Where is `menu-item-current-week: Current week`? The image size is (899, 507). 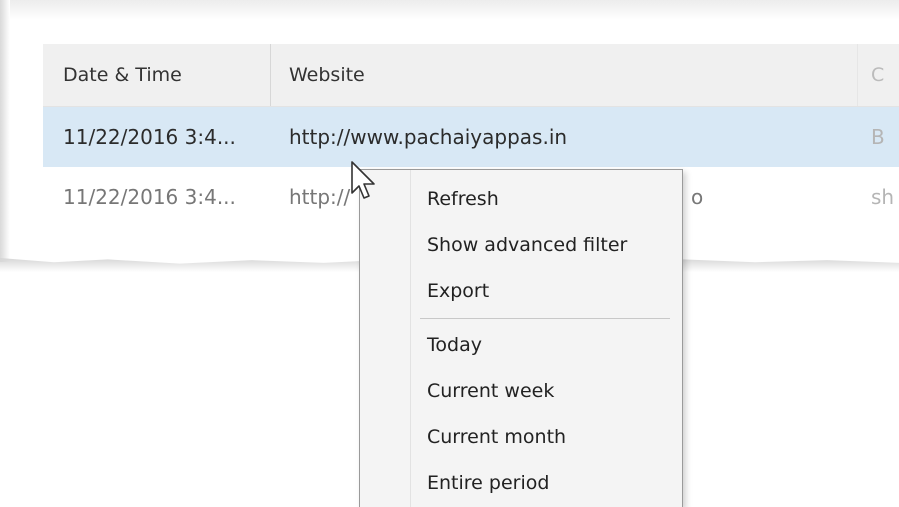 menu-item-current-week: Current week is located at coordinates (545, 391).